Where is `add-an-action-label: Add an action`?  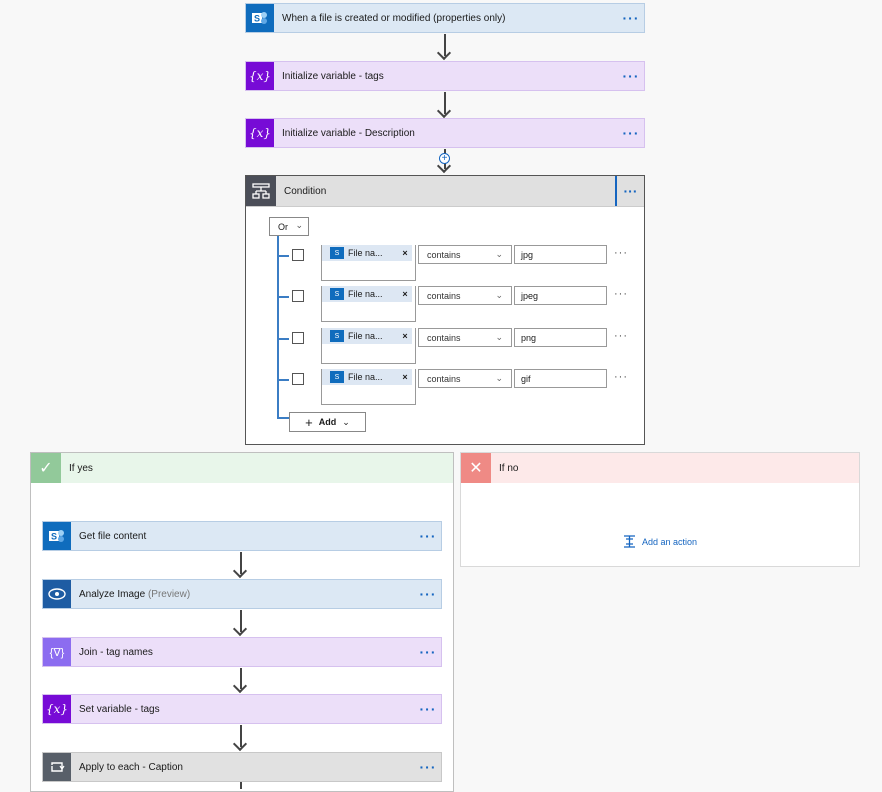
add-an-action-label: Add an action is located at coordinates (670, 541).